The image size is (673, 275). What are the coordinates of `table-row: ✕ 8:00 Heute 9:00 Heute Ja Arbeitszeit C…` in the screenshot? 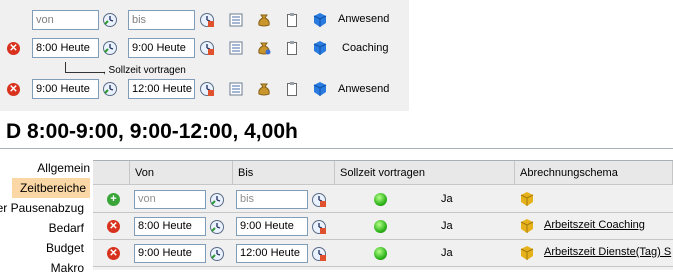 It's located at (383, 226).